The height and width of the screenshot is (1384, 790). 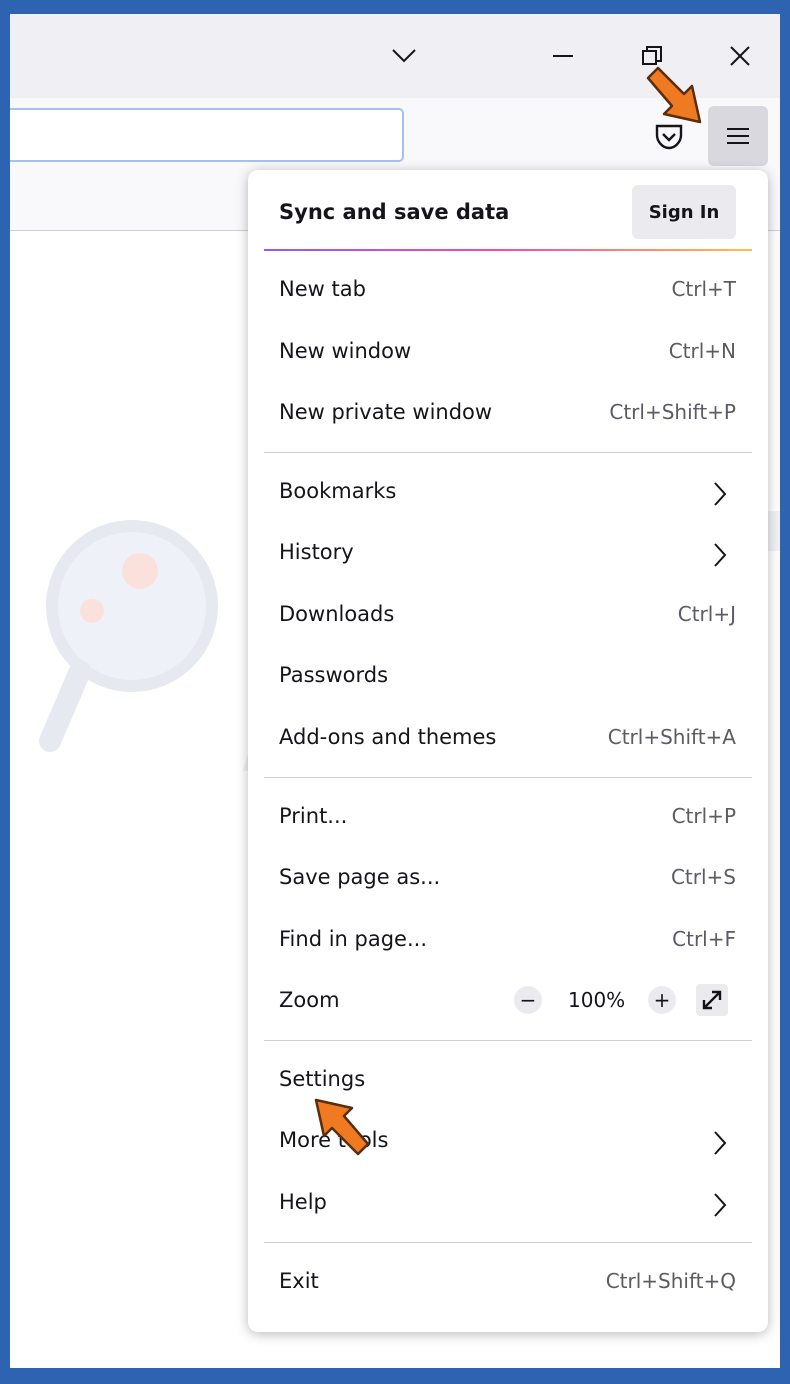 I want to click on zoom-out-button: −, so click(x=528, y=1000).